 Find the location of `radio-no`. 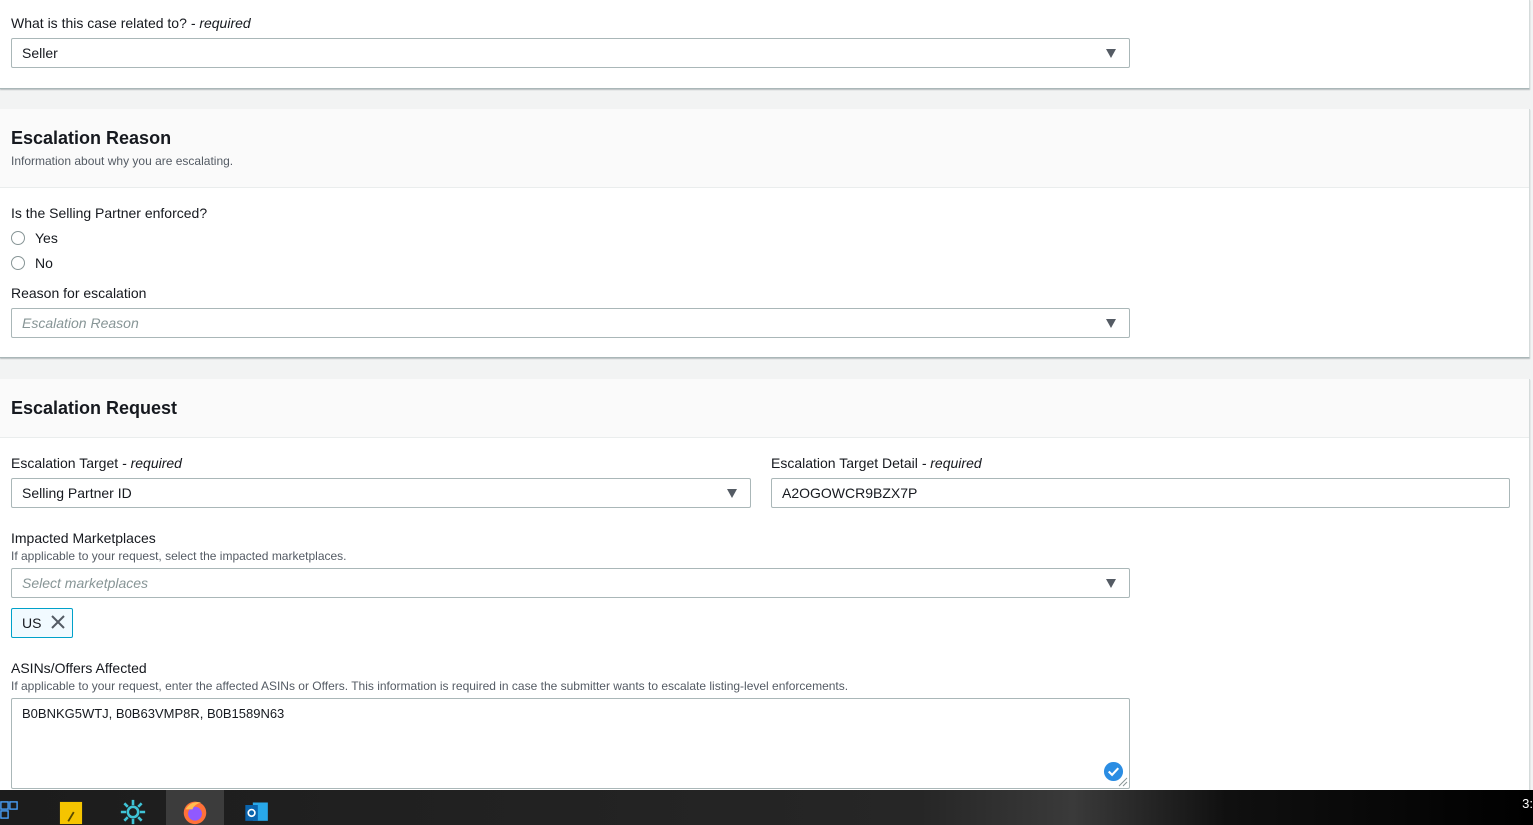

radio-no is located at coordinates (18, 263).